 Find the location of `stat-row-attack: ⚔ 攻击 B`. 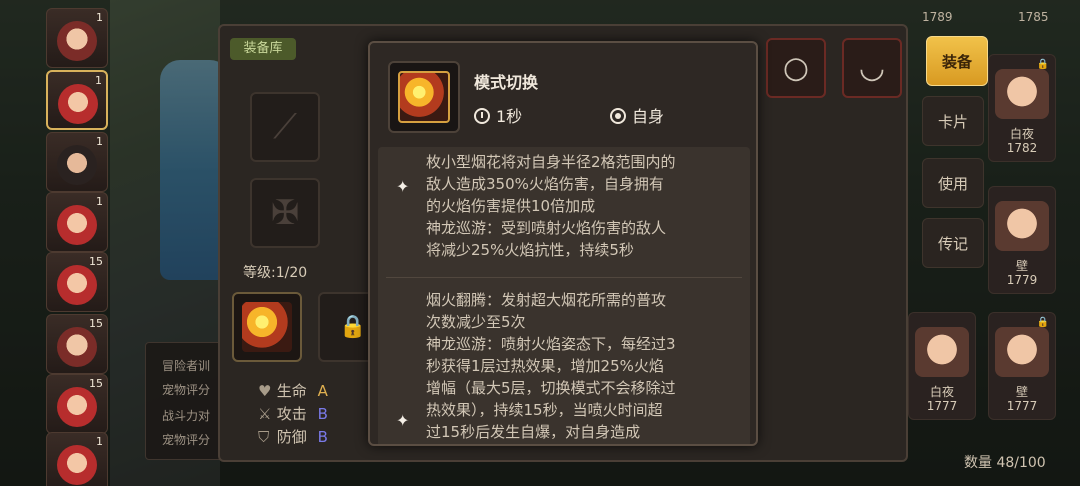

stat-row-attack: ⚔ 攻击 B is located at coordinates (293, 413).